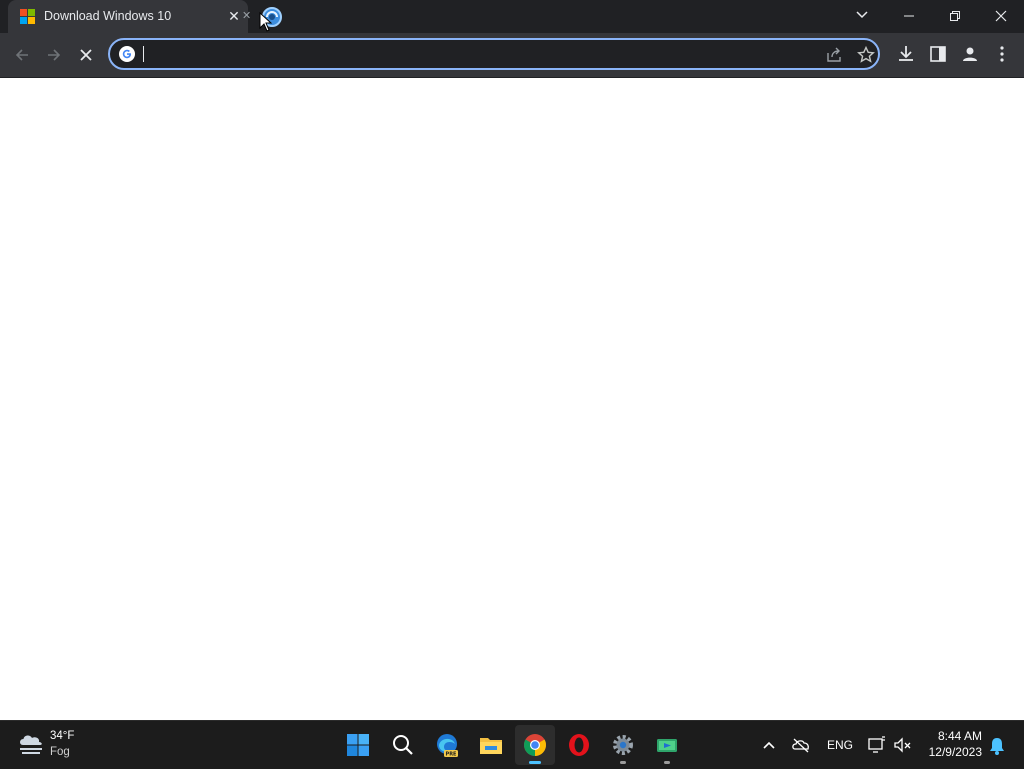 The height and width of the screenshot is (769, 1024). Describe the element at coordinates (27, 16) in the screenshot. I see `windows-logo-icon` at that location.